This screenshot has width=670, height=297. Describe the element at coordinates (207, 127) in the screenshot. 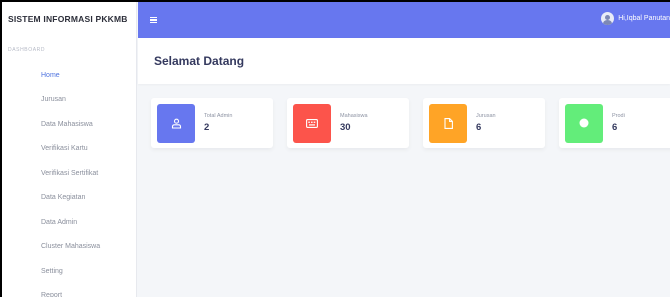

I see `stat-value: 2` at that location.